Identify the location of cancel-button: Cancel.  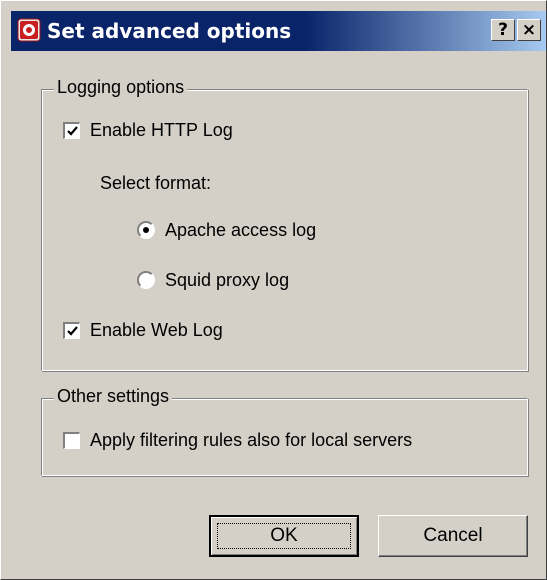
(453, 536).